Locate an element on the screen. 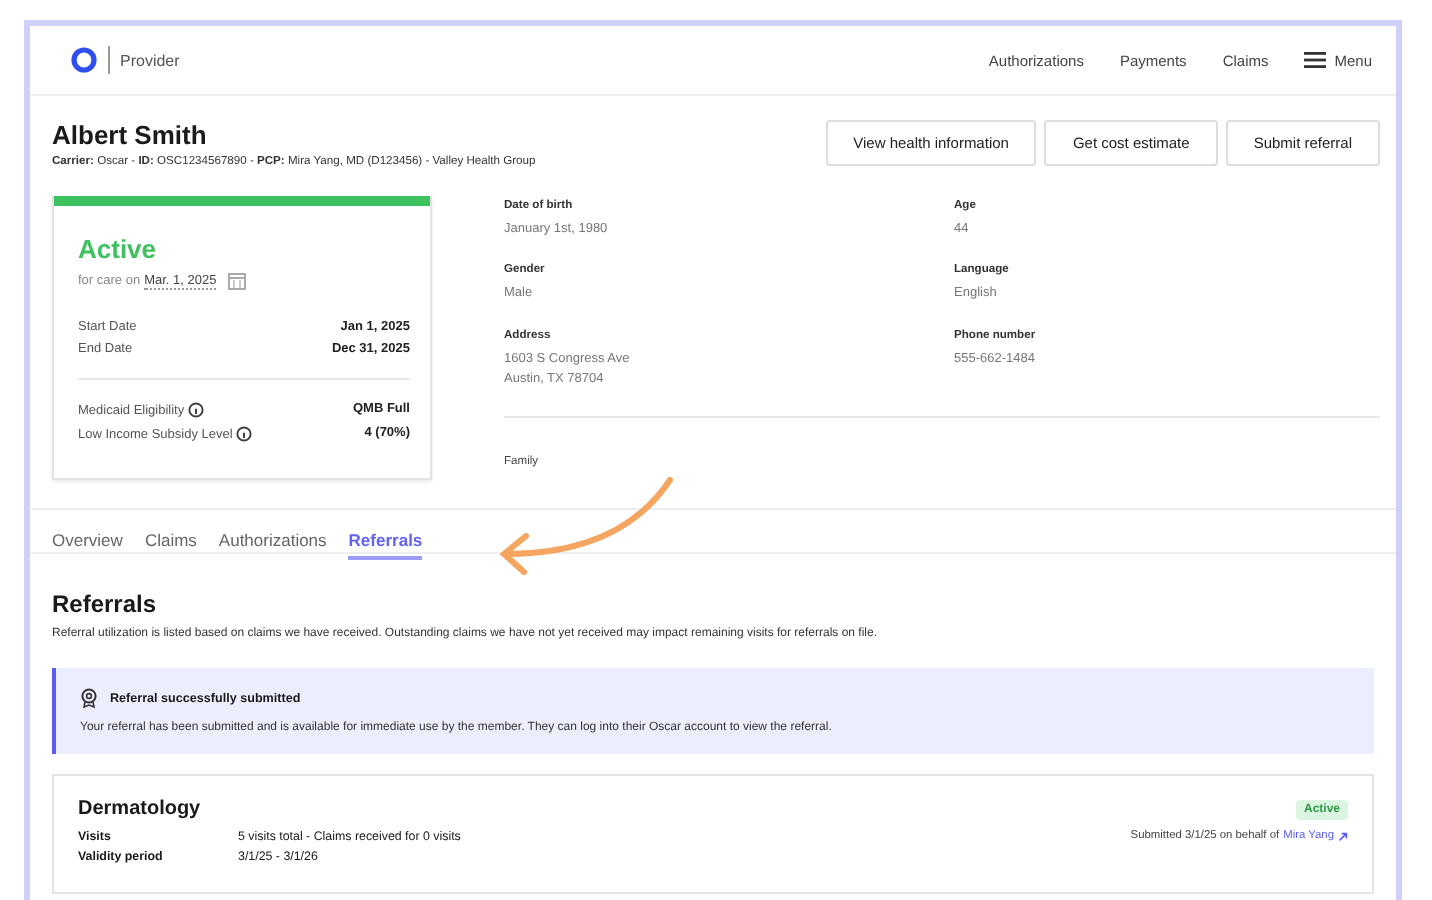  menu-icon is located at coordinates (1315, 60).